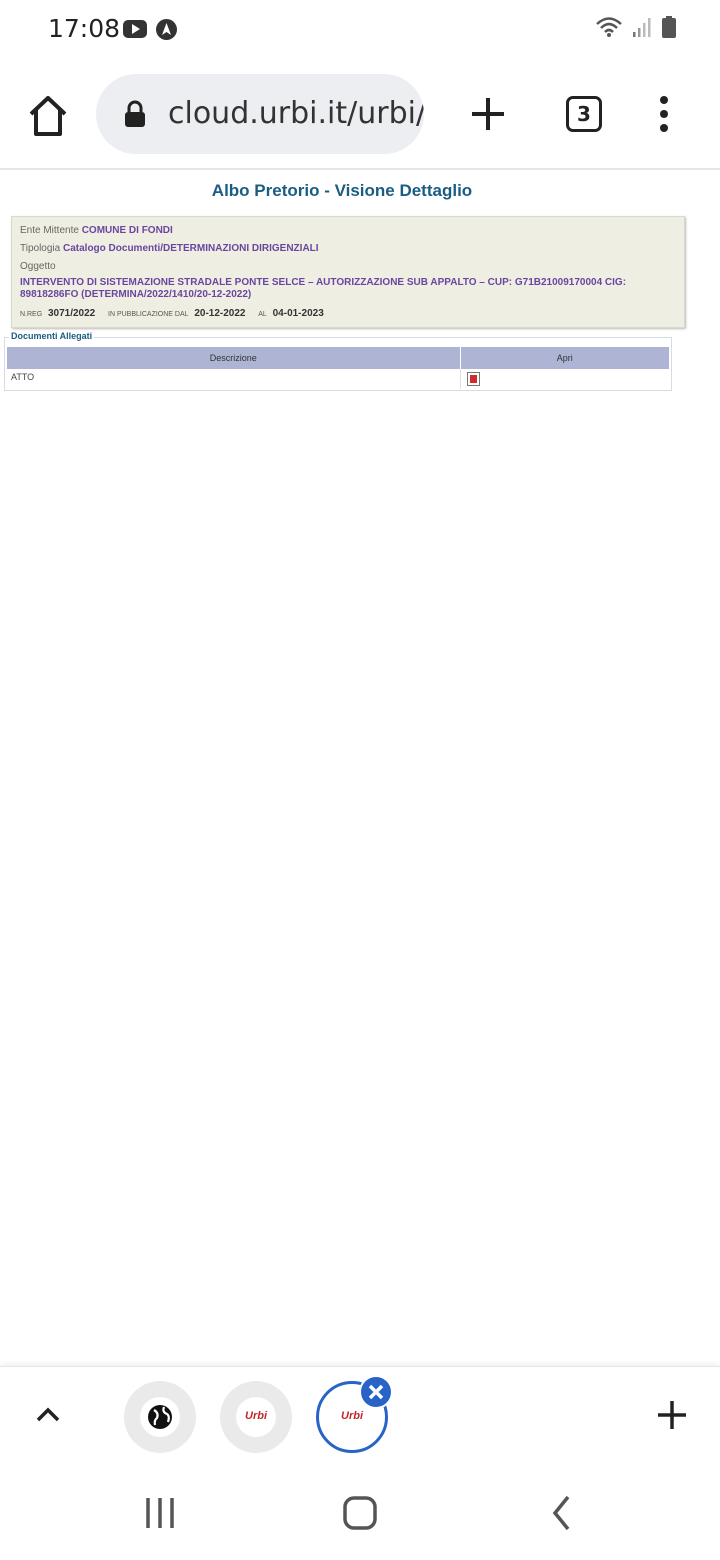 This screenshot has height=1560, width=720. What do you see at coordinates (40, 248) in the screenshot?
I see `tipologia-label: Tipologia` at bounding box center [40, 248].